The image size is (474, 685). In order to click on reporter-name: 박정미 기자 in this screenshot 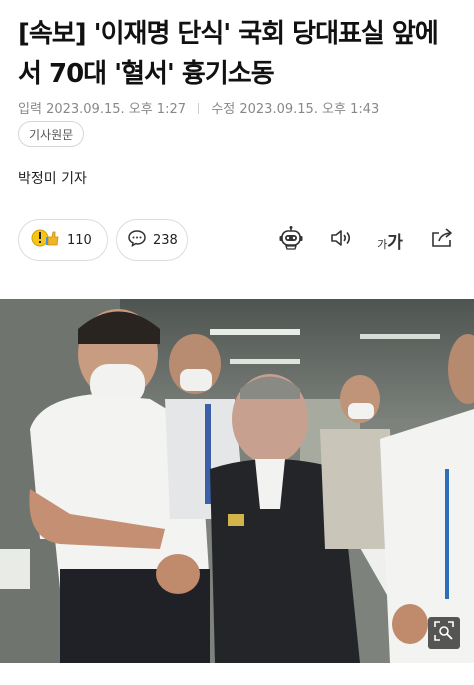, I will do `click(52, 178)`.